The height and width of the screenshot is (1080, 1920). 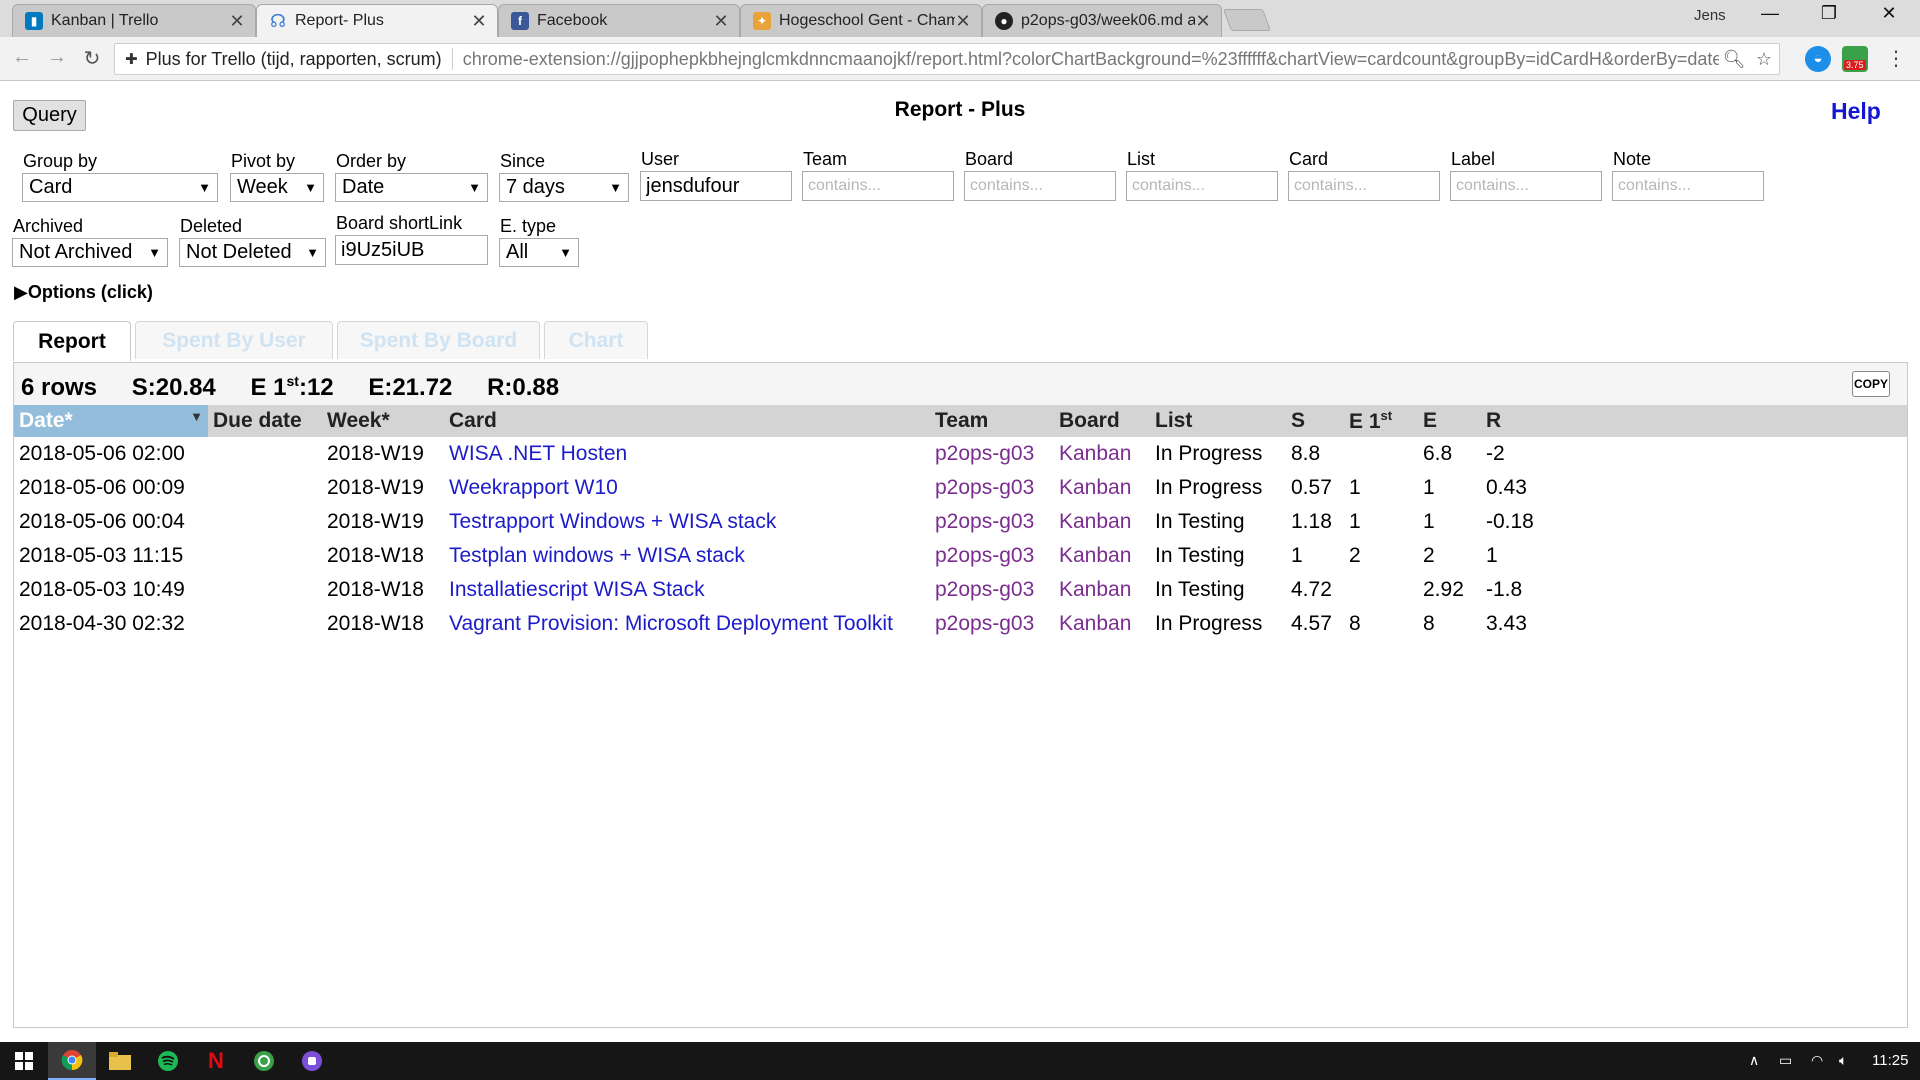 I want to click on column-header-due-date: Due date, so click(x=265, y=421).